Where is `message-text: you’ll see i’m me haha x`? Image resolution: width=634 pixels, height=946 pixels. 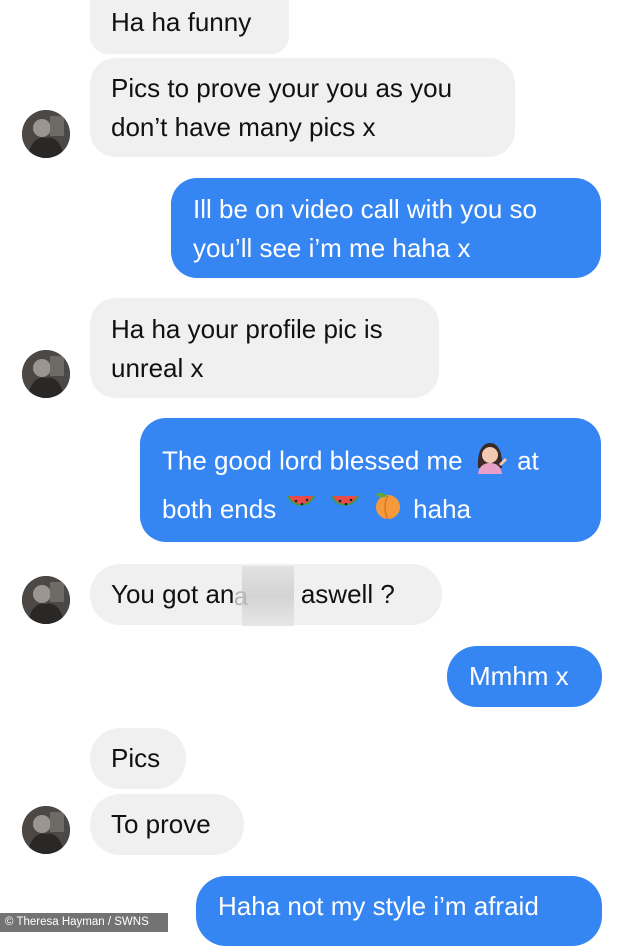 message-text: you’ll see i’m me haha x is located at coordinates (332, 248).